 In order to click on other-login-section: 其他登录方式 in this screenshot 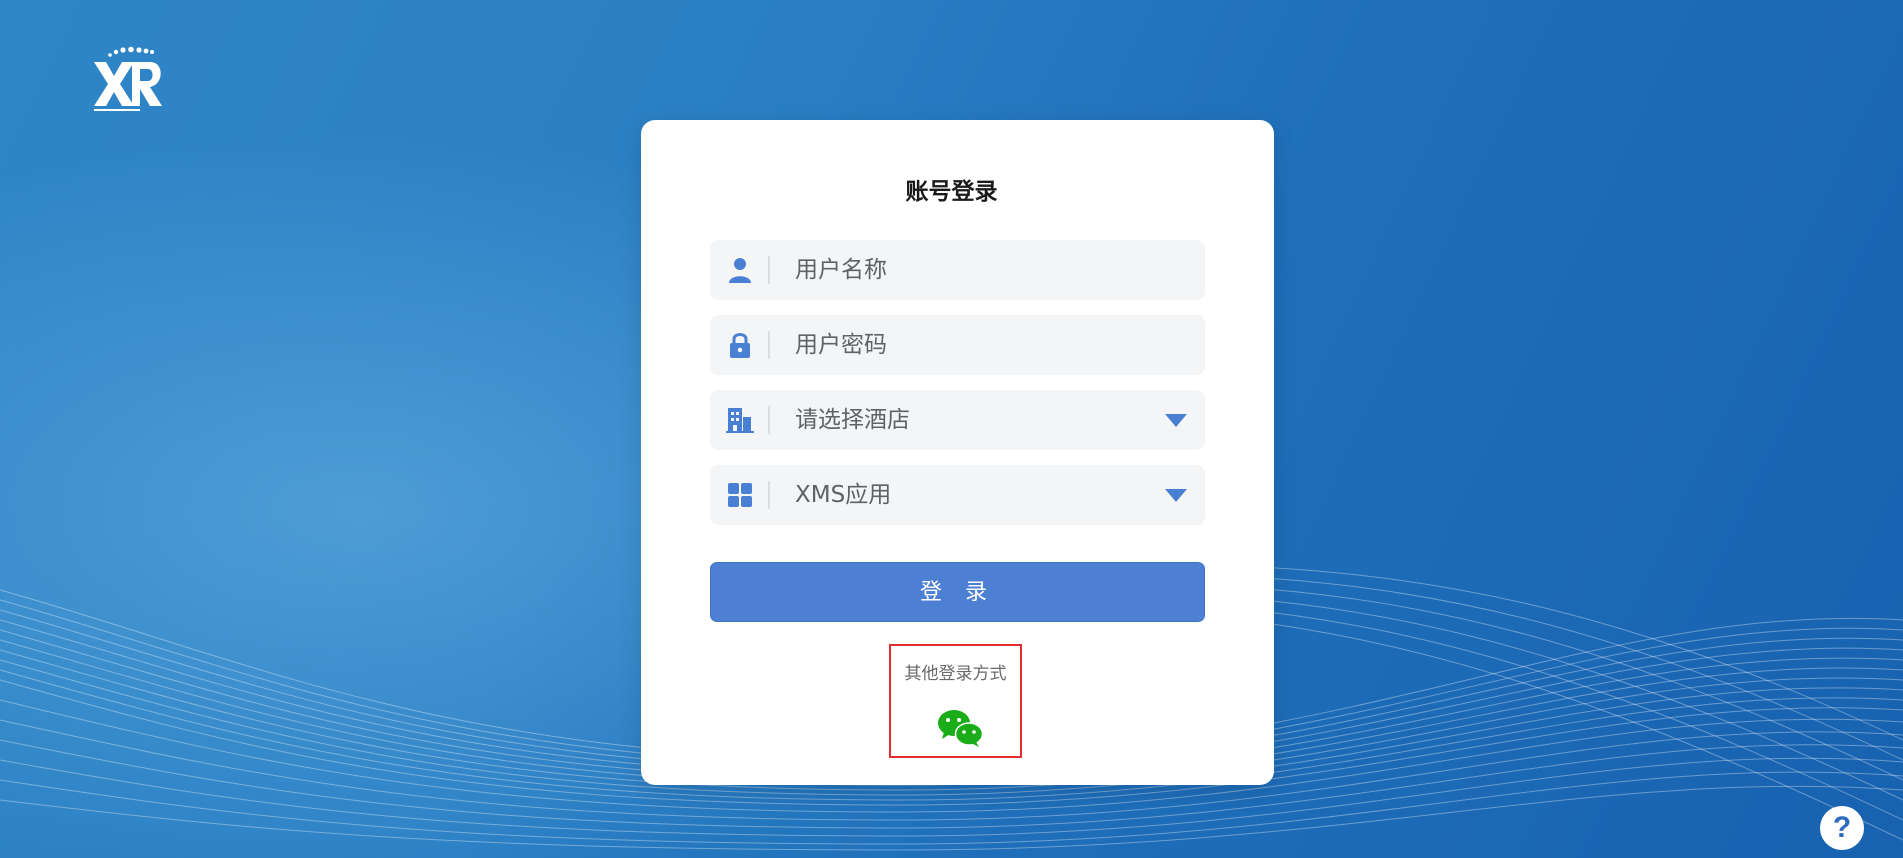, I will do `click(955, 701)`.